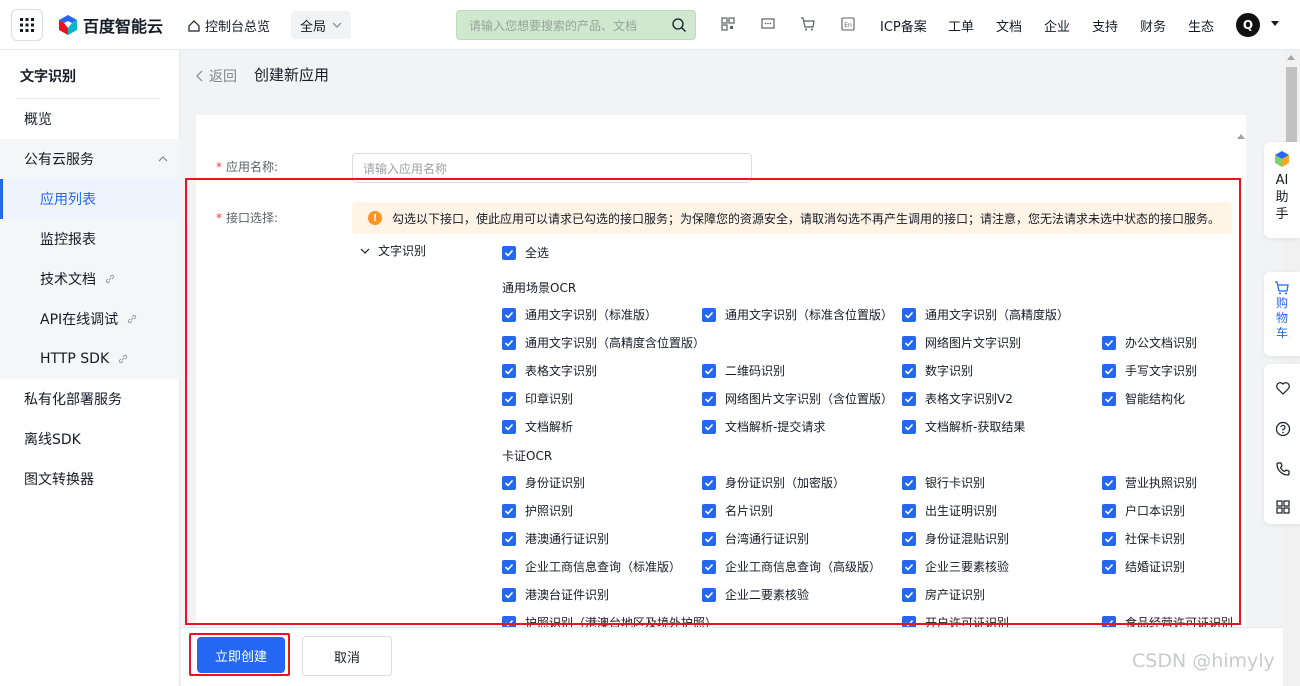  What do you see at coordinates (767, 595) in the screenshot?
I see `checkbox-label: 企业二要素核验` at bounding box center [767, 595].